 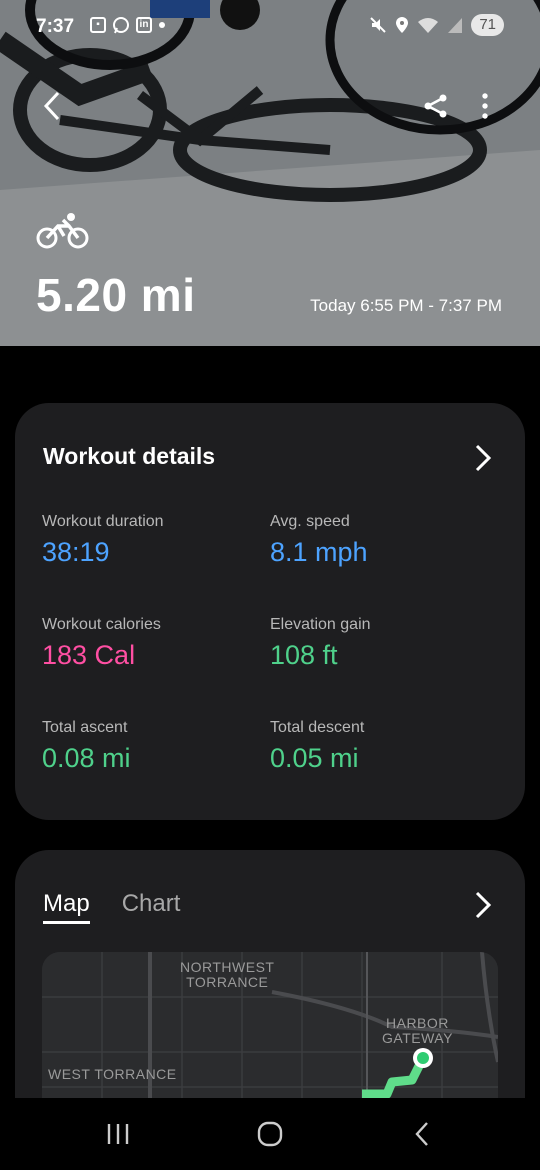 What do you see at coordinates (455, 25) in the screenshot?
I see `signal-icon` at bounding box center [455, 25].